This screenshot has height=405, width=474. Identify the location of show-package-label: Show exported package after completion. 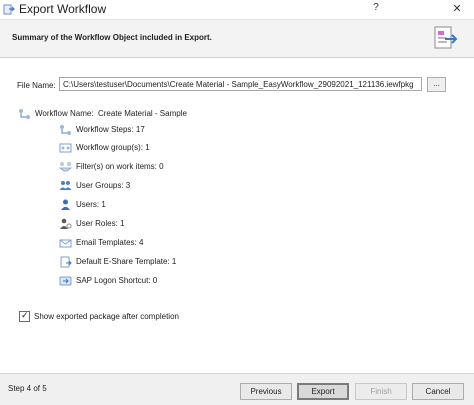
(106, 316).